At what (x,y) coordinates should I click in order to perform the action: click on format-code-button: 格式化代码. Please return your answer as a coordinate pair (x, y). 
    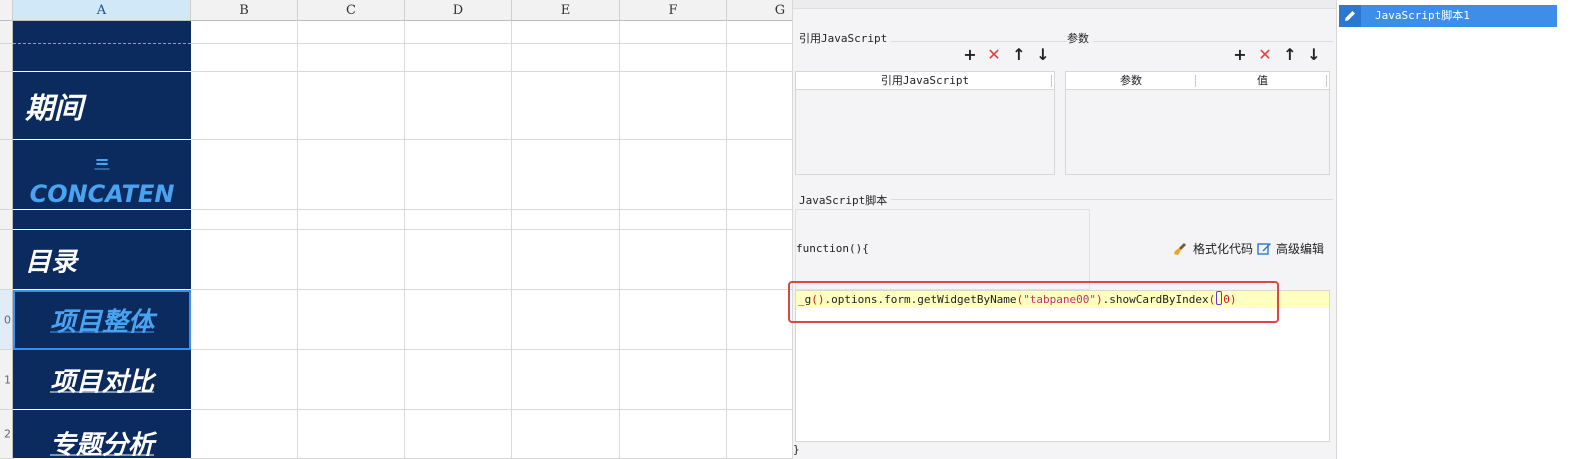
    Looking at the image, I should click on (1213, 248).